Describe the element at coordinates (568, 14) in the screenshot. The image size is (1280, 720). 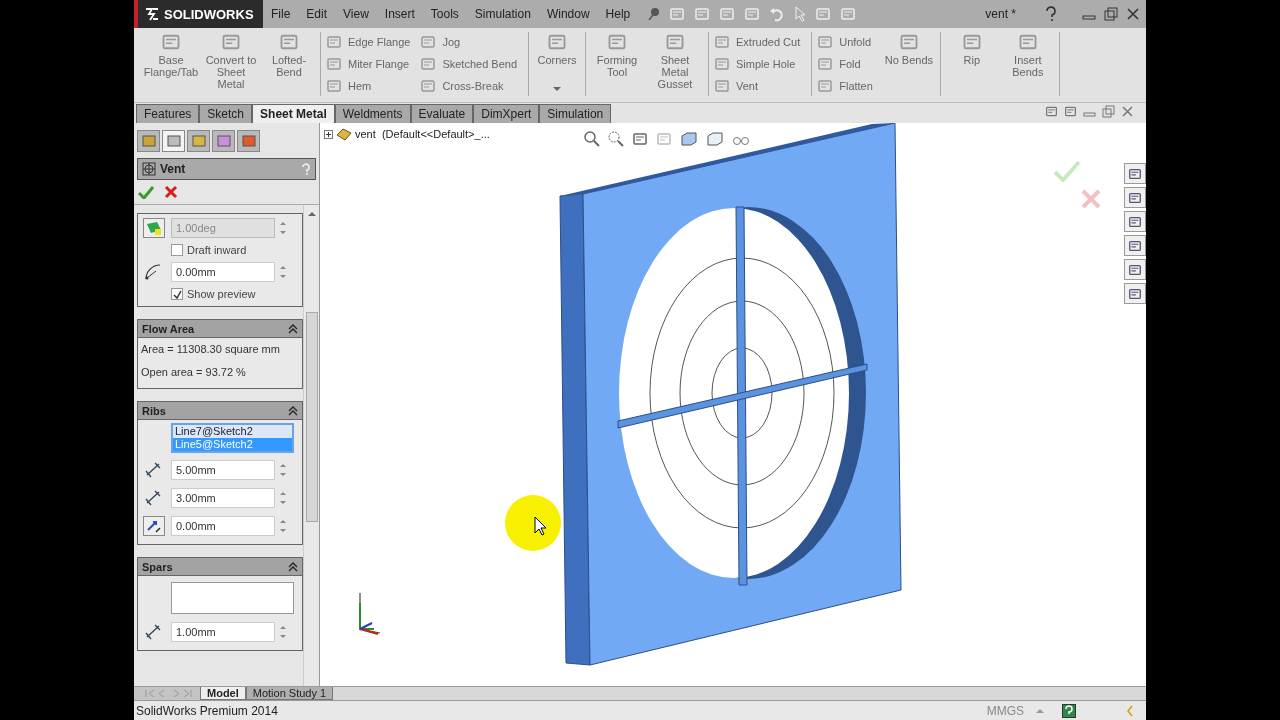
I see `menu-item: Window` at that location.